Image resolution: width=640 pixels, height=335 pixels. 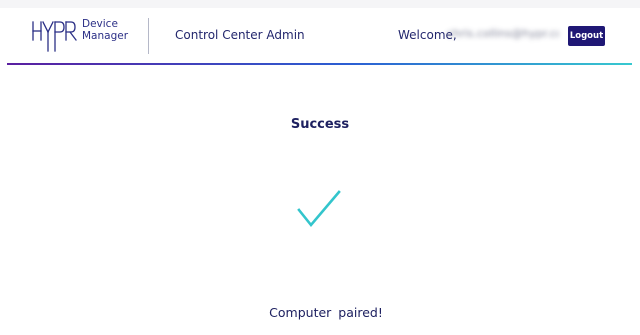 I want to click on hypr-logo-icon, so click(x=54, y=36).